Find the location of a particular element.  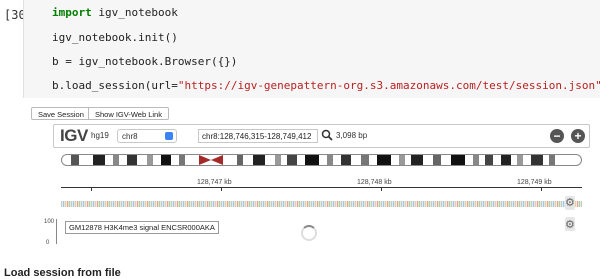

show-web-link-button: Show IGV-Web Link is located at coordinates (128, 113).